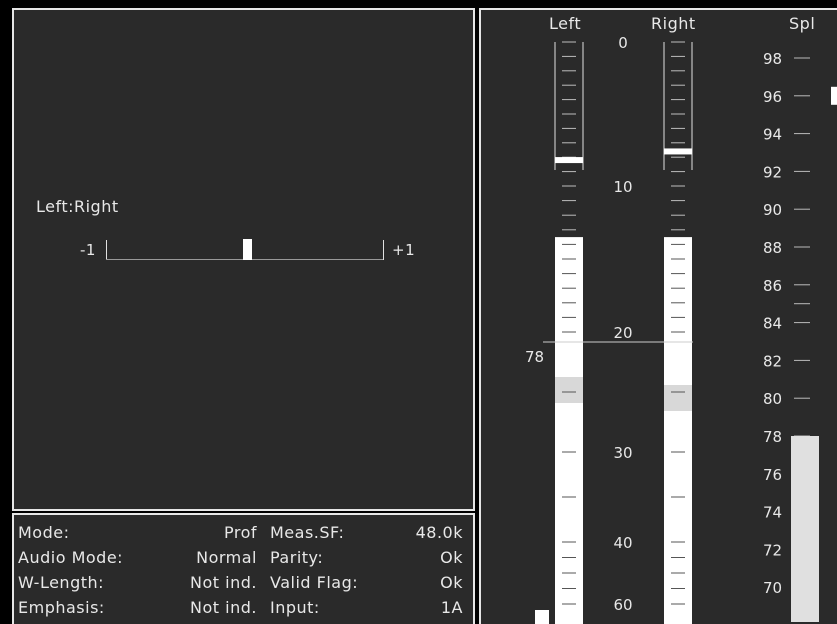  I want to click on spl-scale-label-98: 98, so click(772, 59).